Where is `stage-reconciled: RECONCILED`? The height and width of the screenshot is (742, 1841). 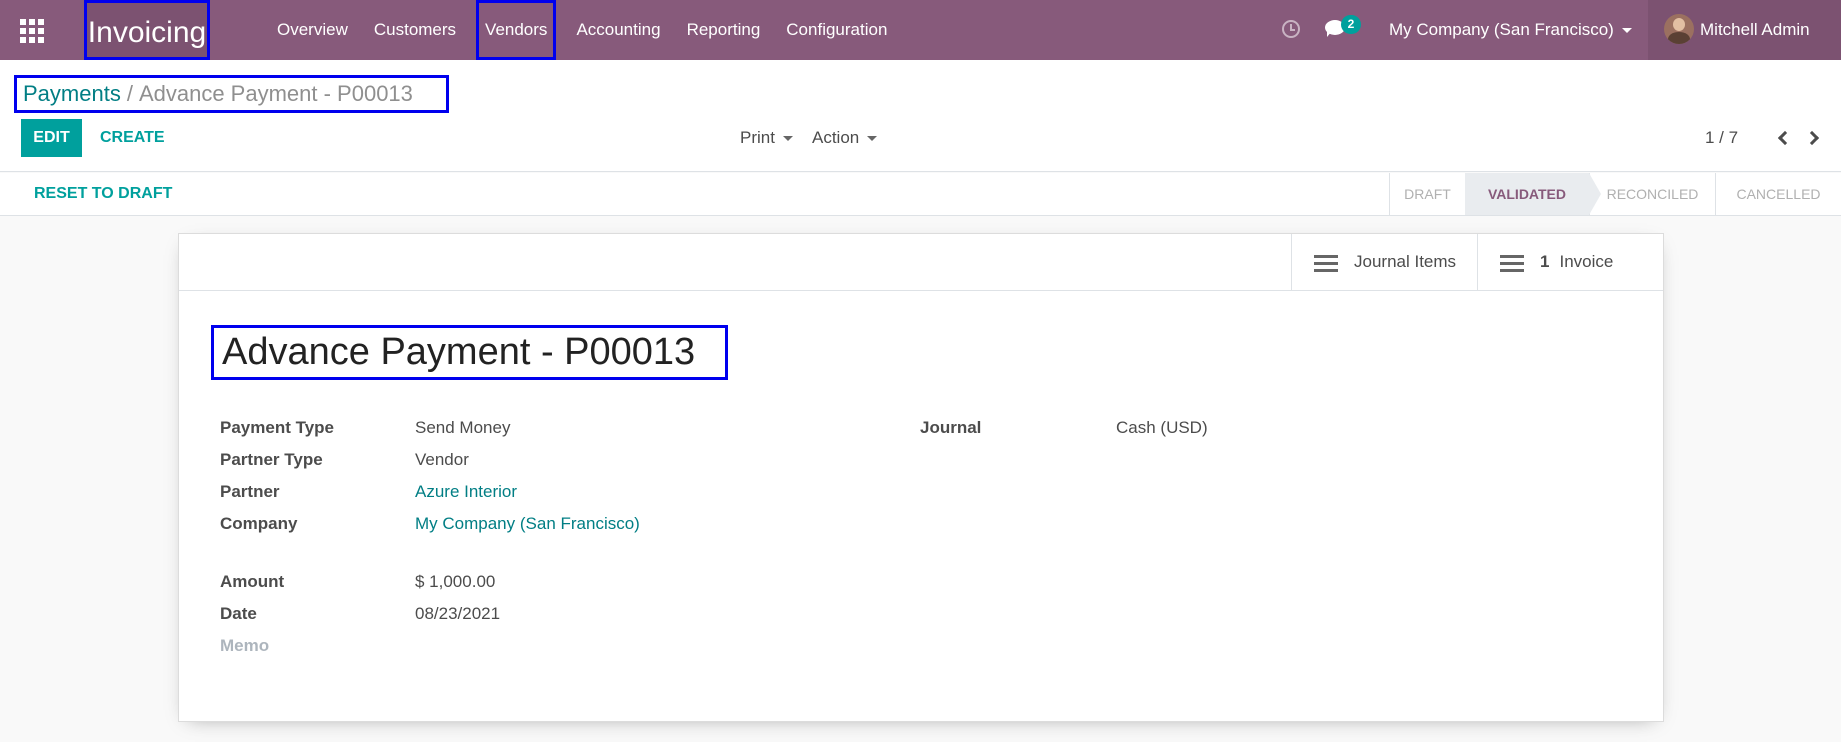 stage-reconciled: RECONCILED is located at coordinates (1652, 194).